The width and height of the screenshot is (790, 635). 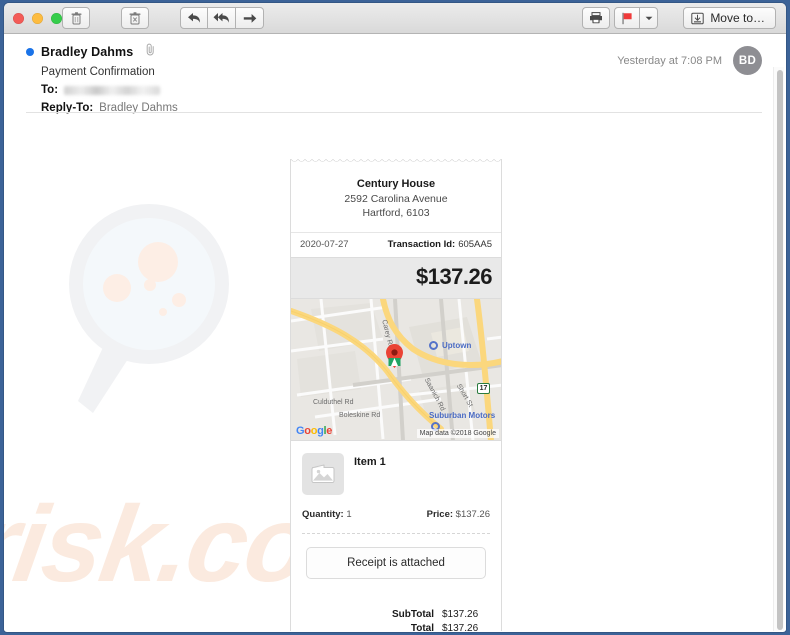 I want to click on receipt-meta-row: 2020-07-27 Transaction Id: 605AA5, so click(x=396, y=244).